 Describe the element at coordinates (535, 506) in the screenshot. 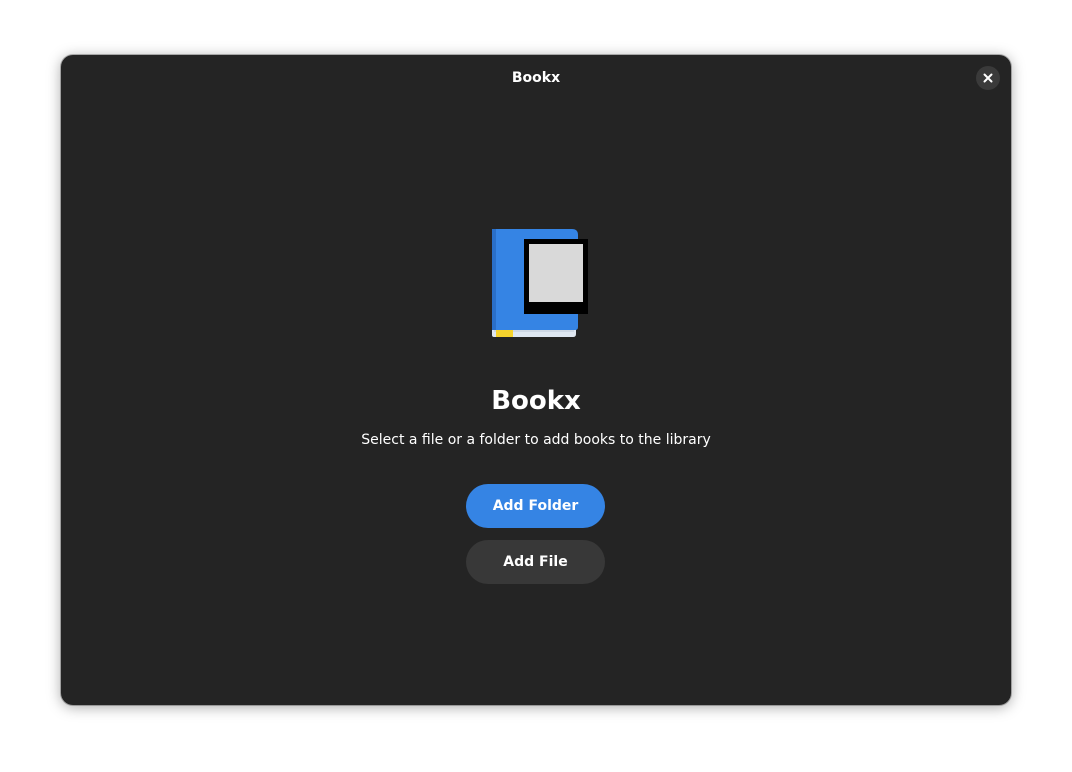

I see `add-folder-button: Add Folder` at that location.